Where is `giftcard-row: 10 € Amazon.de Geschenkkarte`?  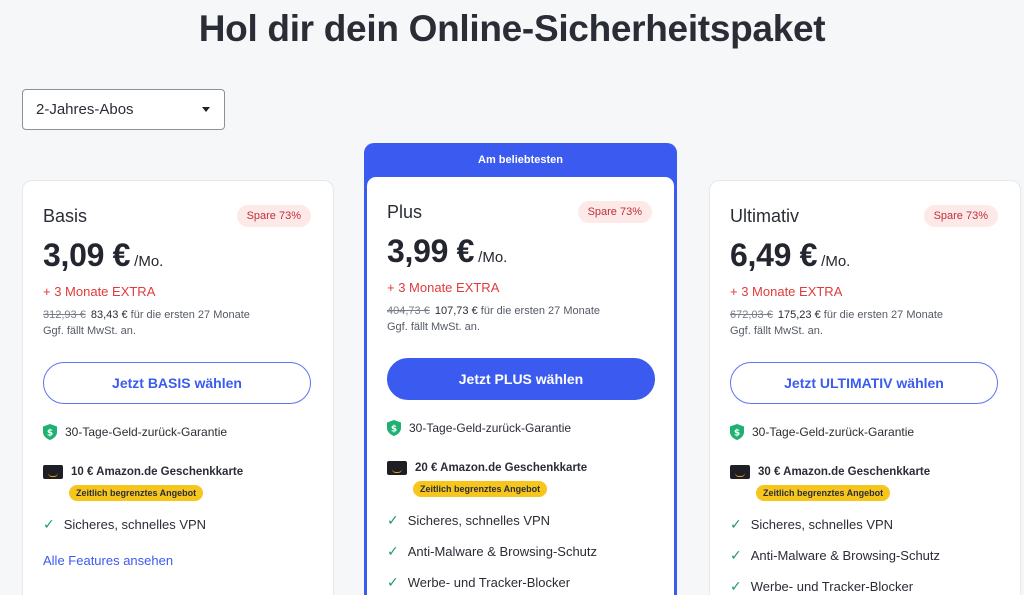 giftcard-row: 10 € Amazon.de Geschenkkarte is located at coordinates (143, 472).